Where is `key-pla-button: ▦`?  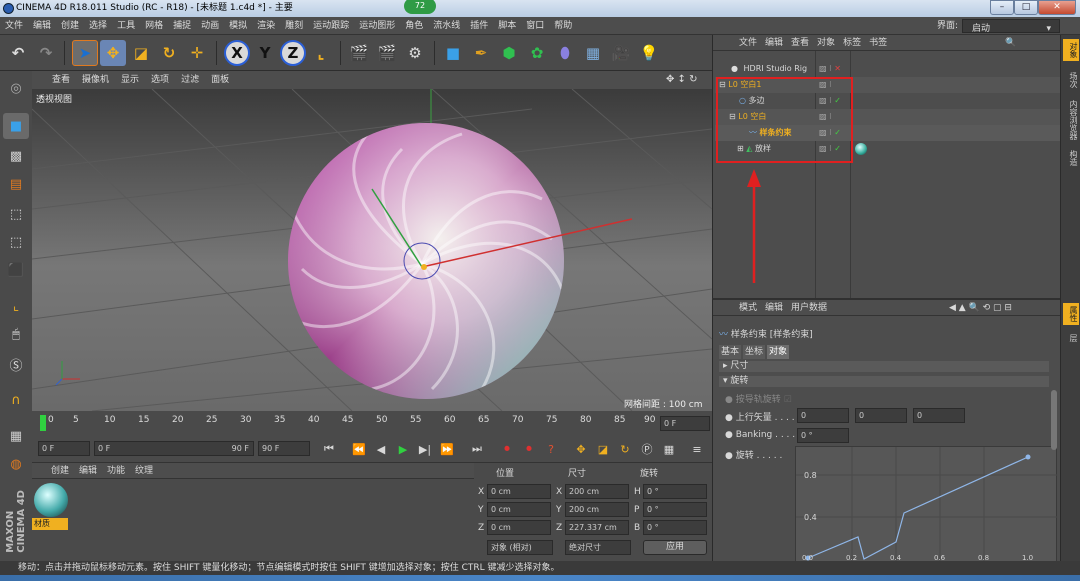
key-pla-button: ▦ is located at coordinates (669, 449).